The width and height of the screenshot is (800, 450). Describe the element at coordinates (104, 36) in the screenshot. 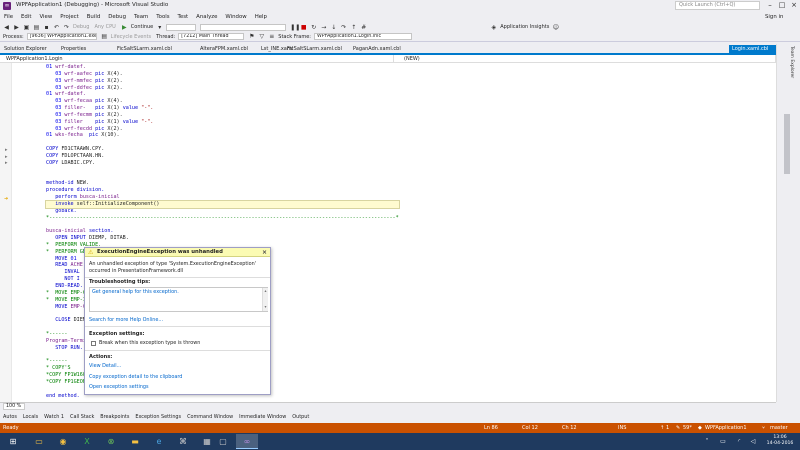

I see `lifecycle-icon: ▤` at that location.